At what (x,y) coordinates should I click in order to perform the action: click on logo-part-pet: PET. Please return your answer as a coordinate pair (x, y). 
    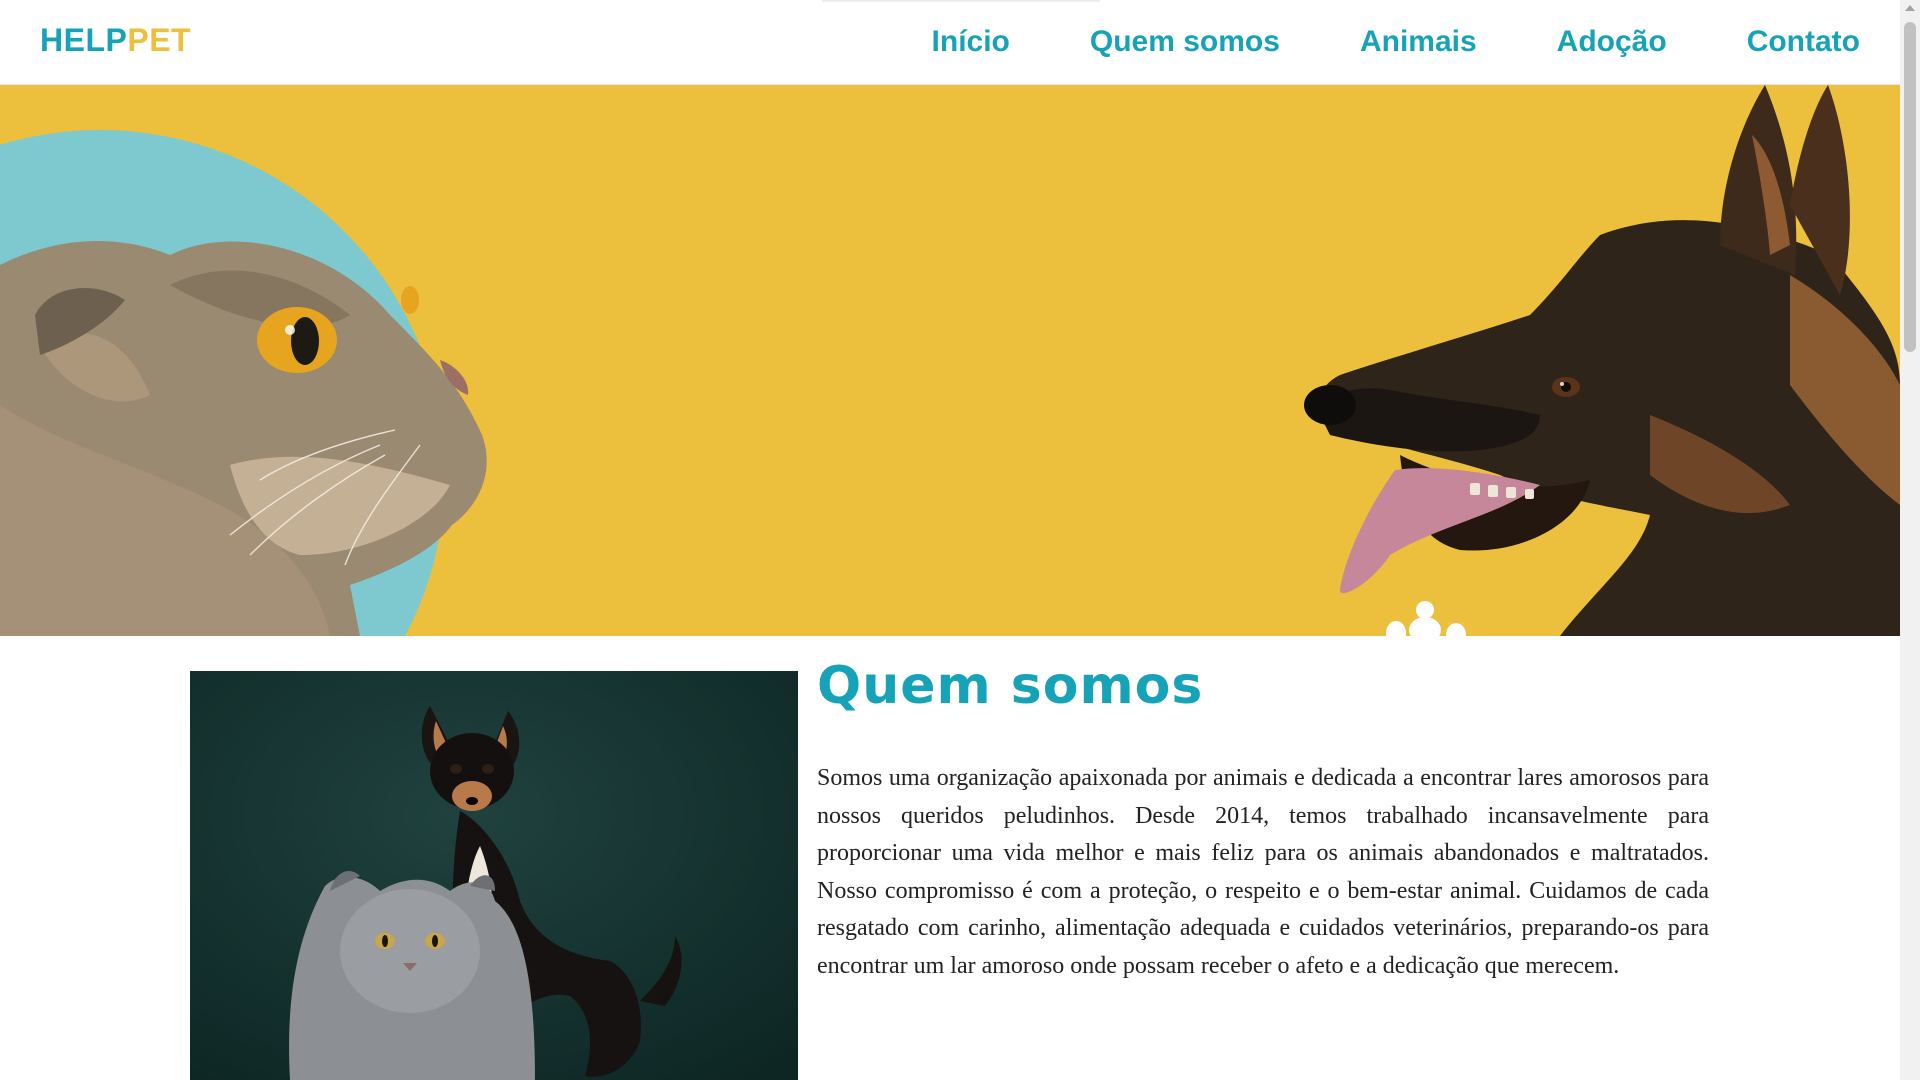
    Looking at the image, I should click on (159, 40).